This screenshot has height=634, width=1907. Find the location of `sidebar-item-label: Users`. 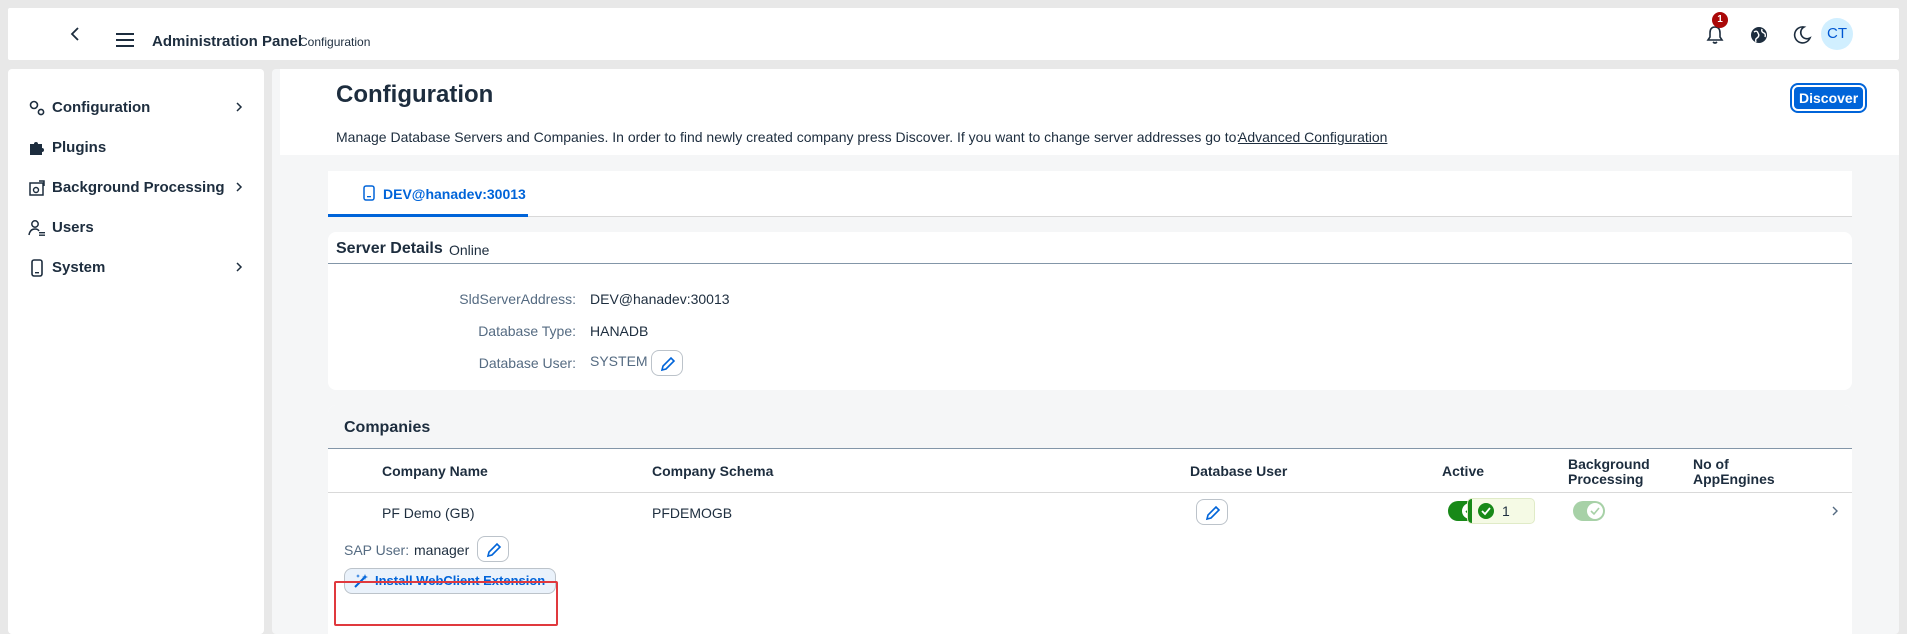

sidebar-item-label: Users is located at coordinates (73, 227).